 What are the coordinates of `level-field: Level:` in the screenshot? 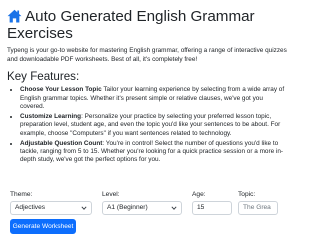 It's located at (111, 195).